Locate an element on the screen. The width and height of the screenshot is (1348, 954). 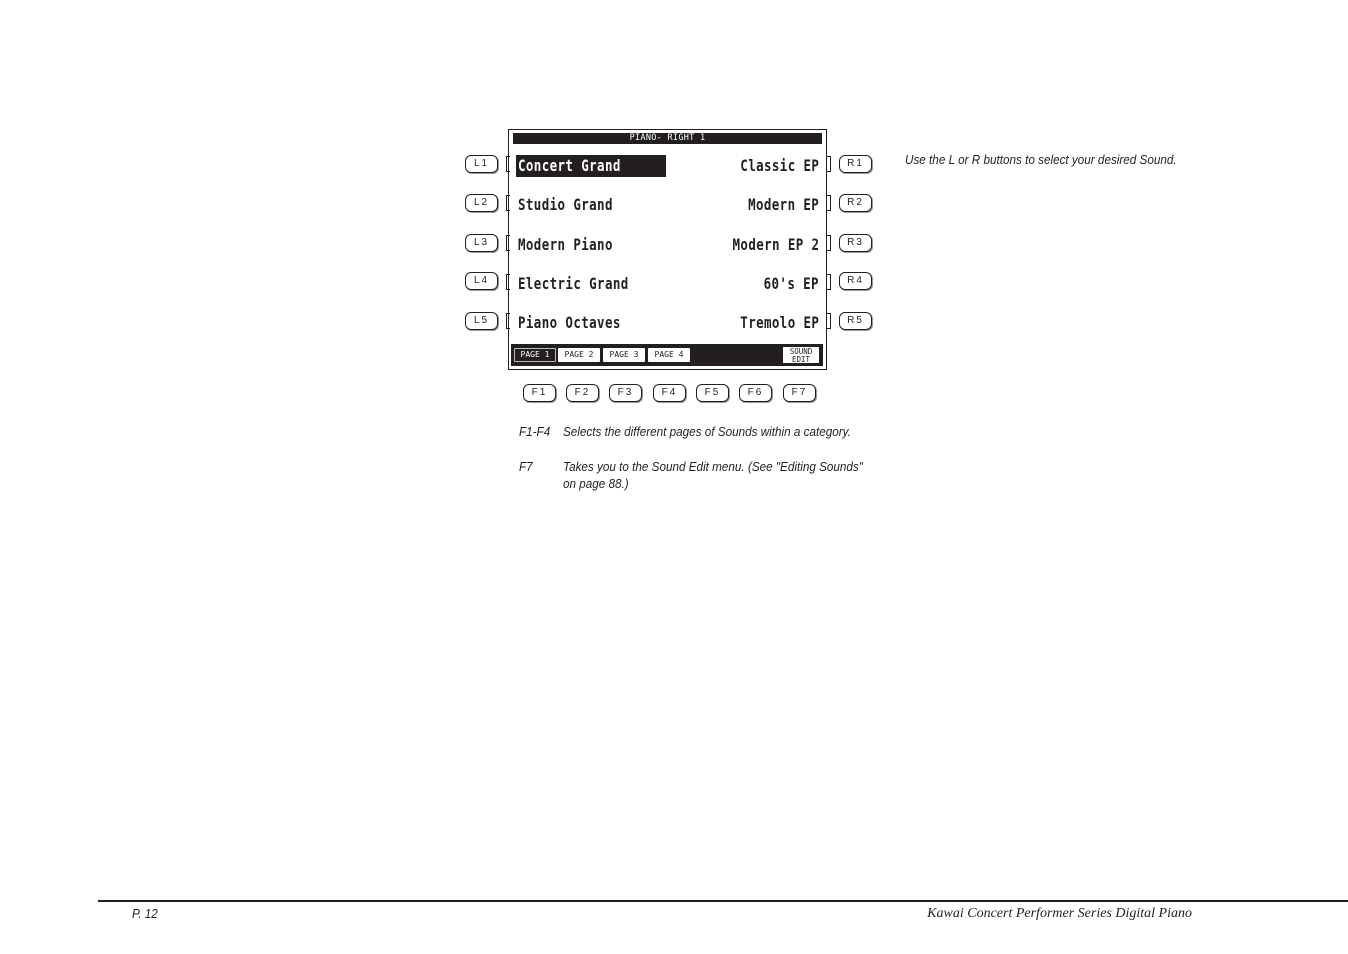
l4-button: L4 is located at coordinates (481, 281).